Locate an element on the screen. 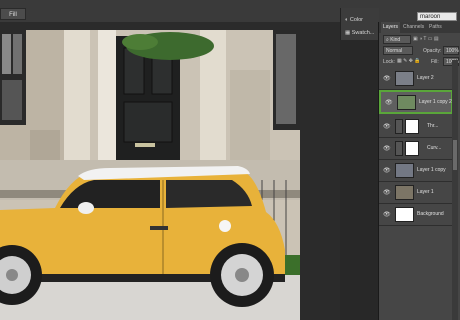 This screenshot has height=320, width=460. fill-screen-button: Fill Screen is located at coordinates (13, 19).